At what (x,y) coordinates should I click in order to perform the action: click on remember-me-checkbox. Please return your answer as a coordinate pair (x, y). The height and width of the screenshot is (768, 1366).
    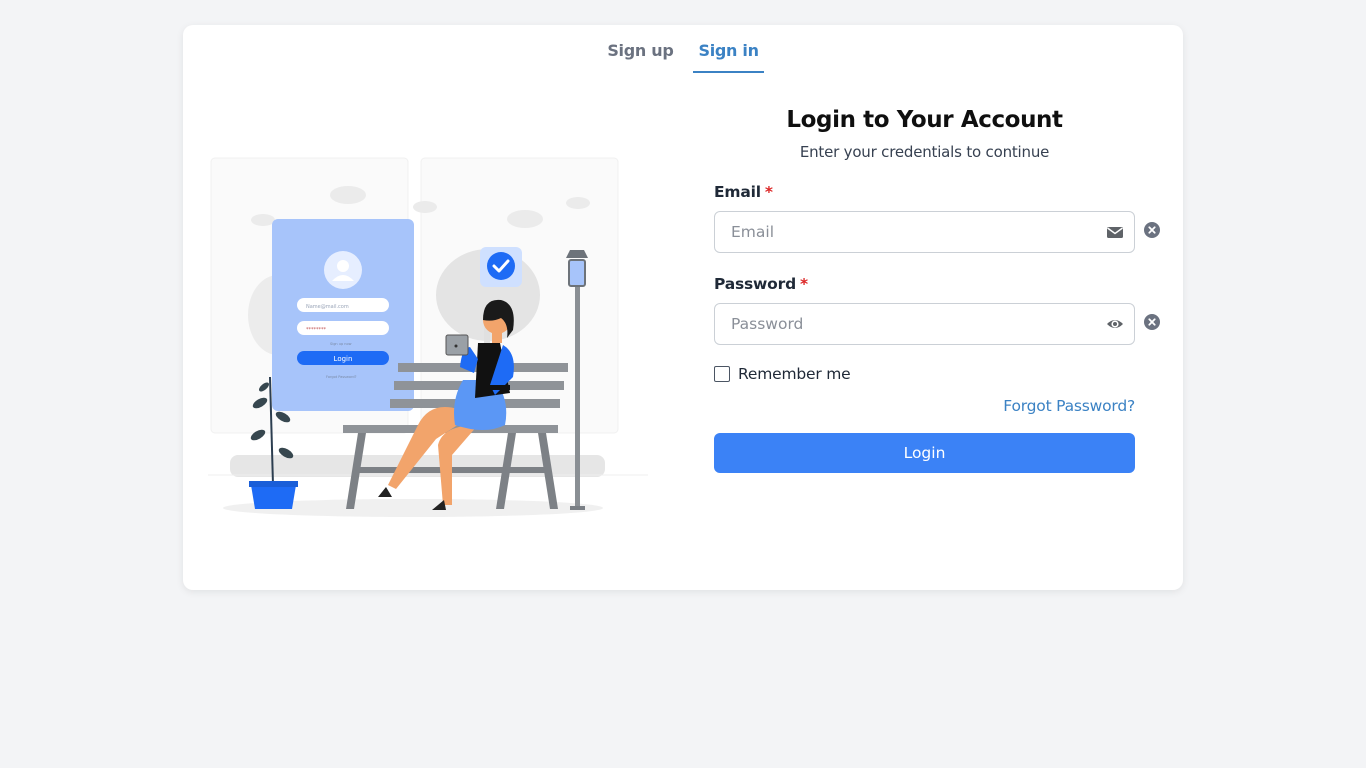
    Looking at the image, I should click on (722, 374).